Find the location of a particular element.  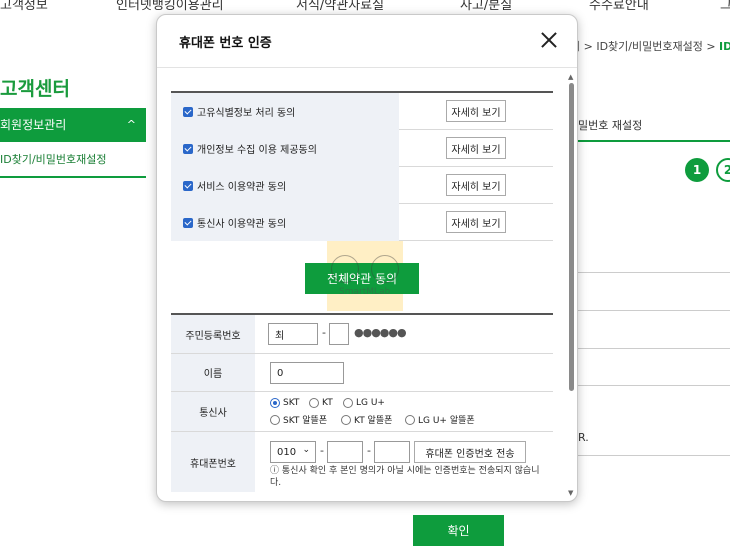

agreement-row: 고유식별정보 처리 동의 자세히 보기 is located at coordinates (362, 111).